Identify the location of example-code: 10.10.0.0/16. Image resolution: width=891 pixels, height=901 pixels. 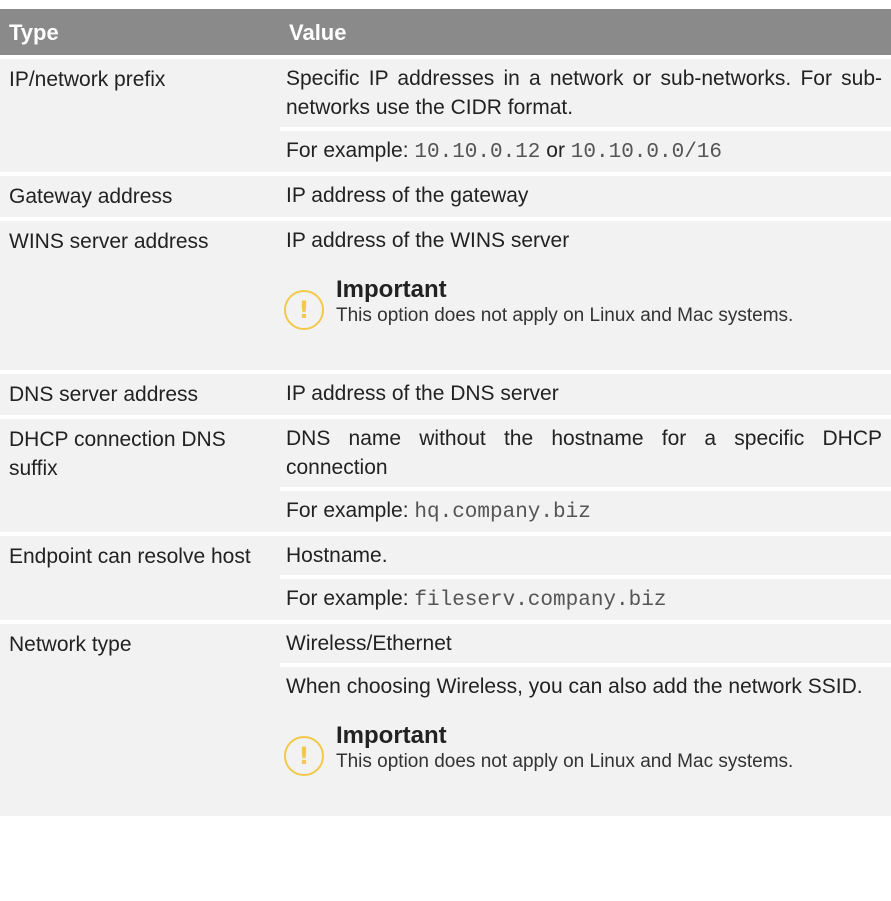
(646, 152).